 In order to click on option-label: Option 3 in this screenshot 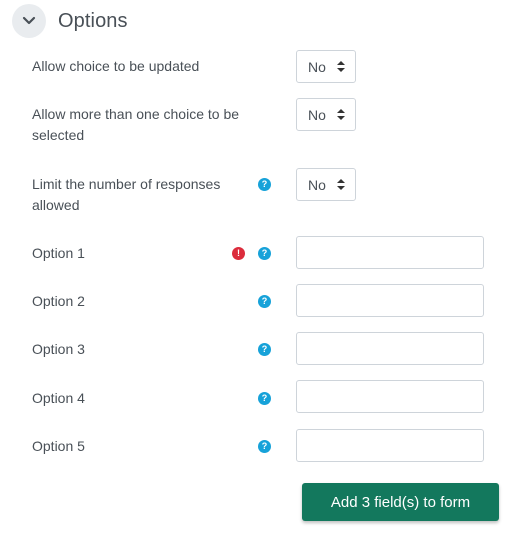, I will do `click(58, 349)`.